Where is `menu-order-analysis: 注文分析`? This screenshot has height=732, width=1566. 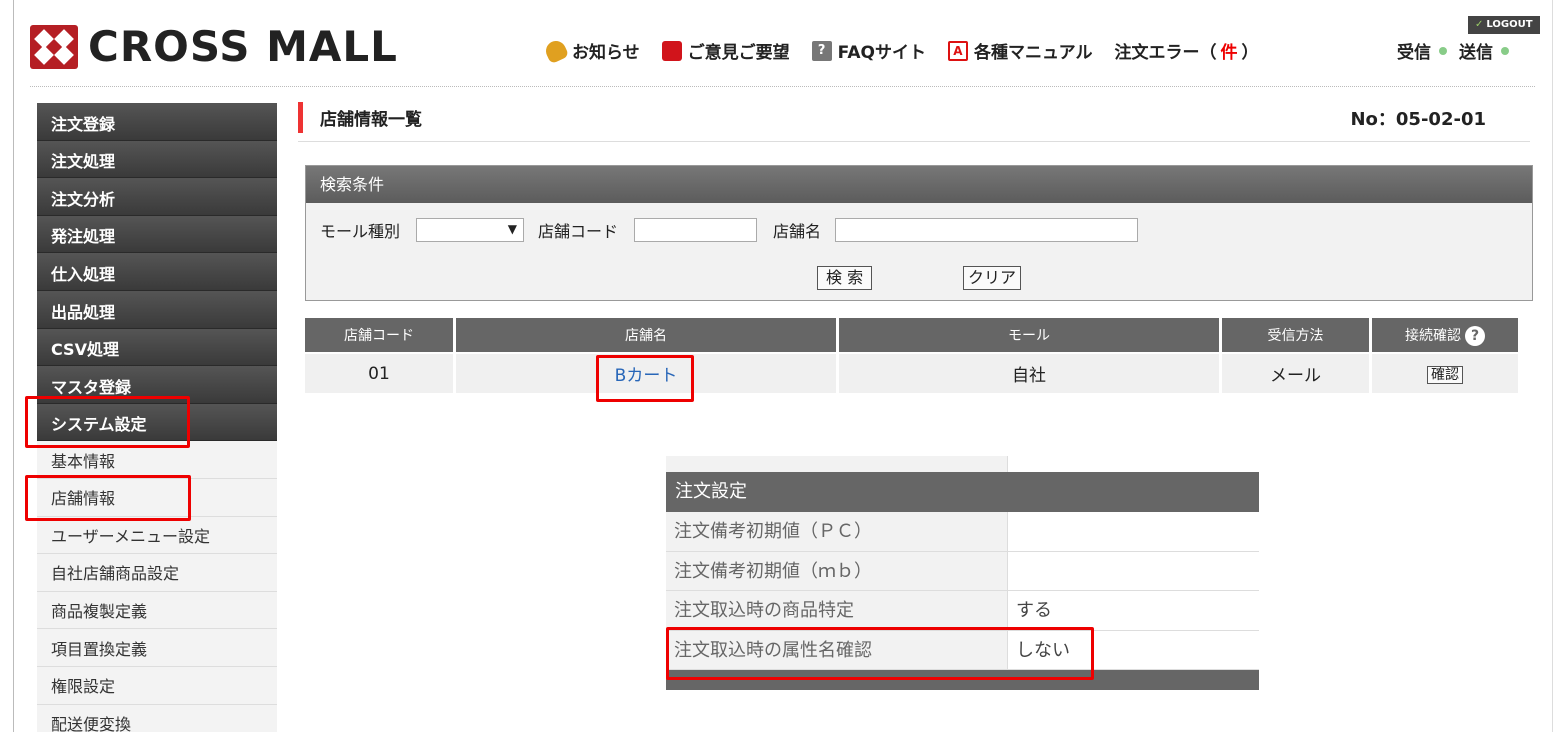 menu-order-analysis: 注文分析 is located at coordinates (157, 197).